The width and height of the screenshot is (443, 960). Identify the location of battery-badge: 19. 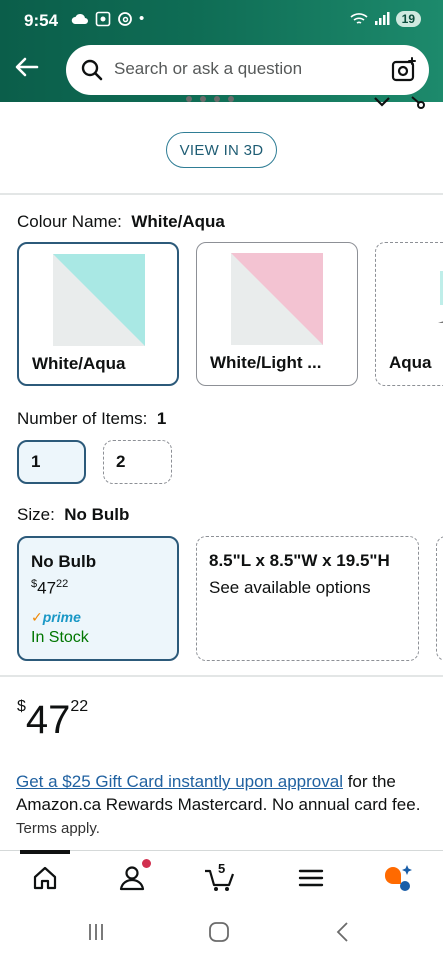
(408, 19).